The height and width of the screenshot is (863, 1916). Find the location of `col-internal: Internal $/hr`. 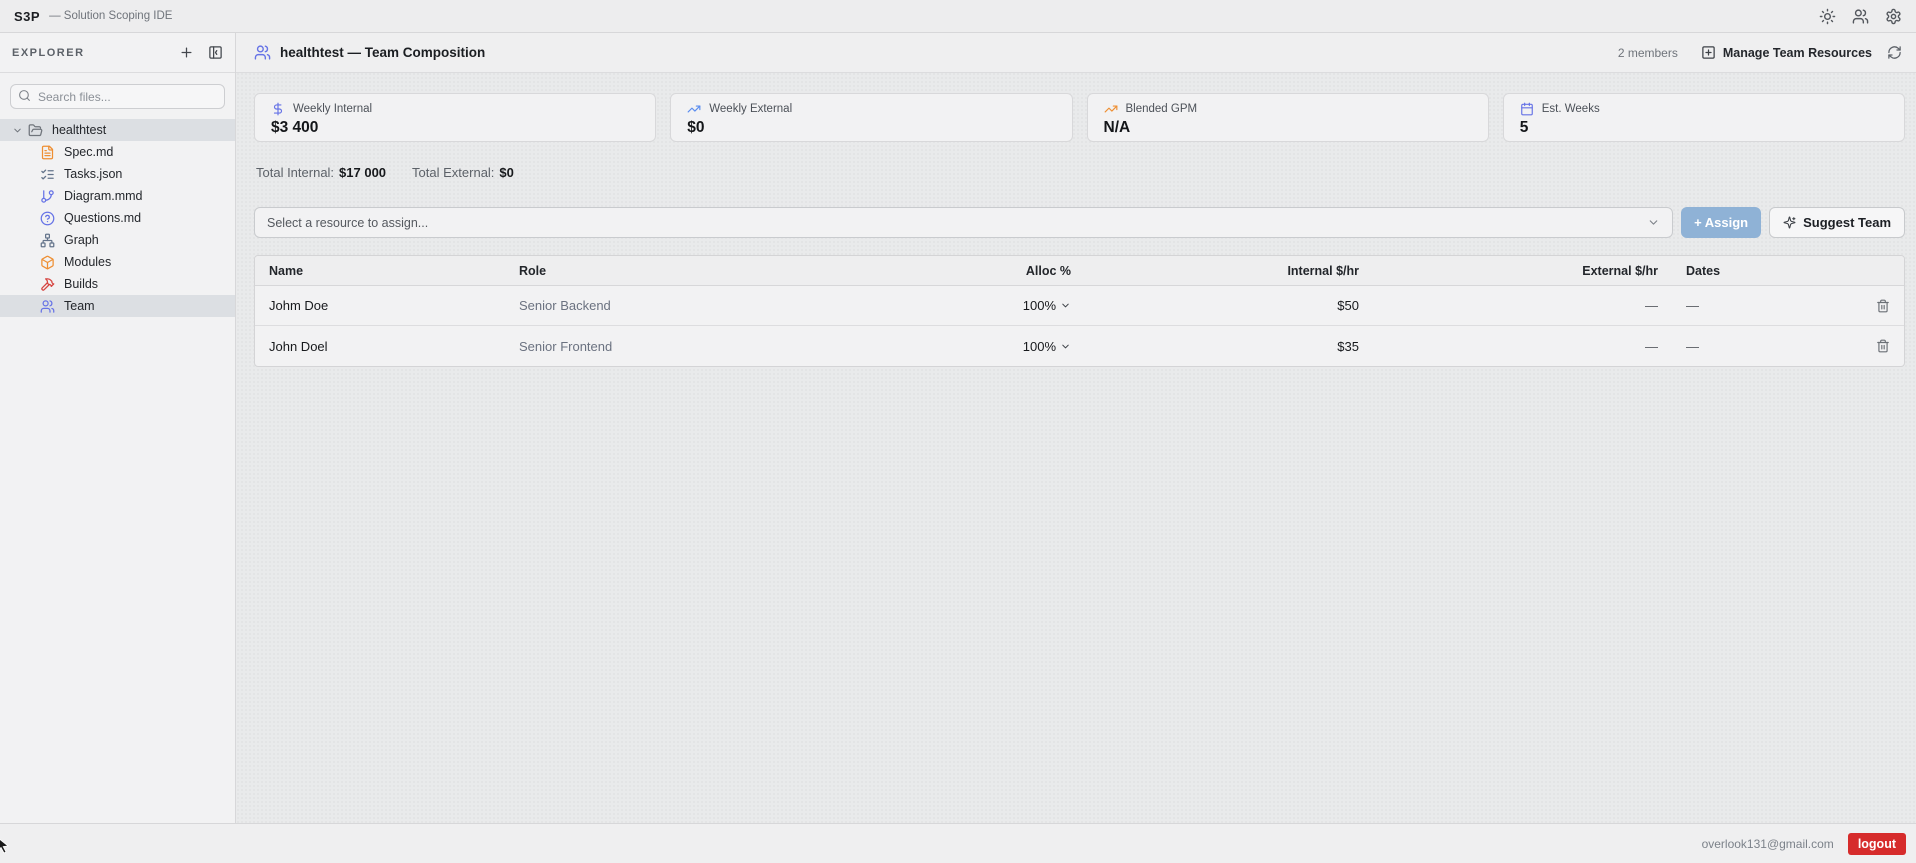

col-internal: Internal $/hr is located at coordinates (1323, 270).